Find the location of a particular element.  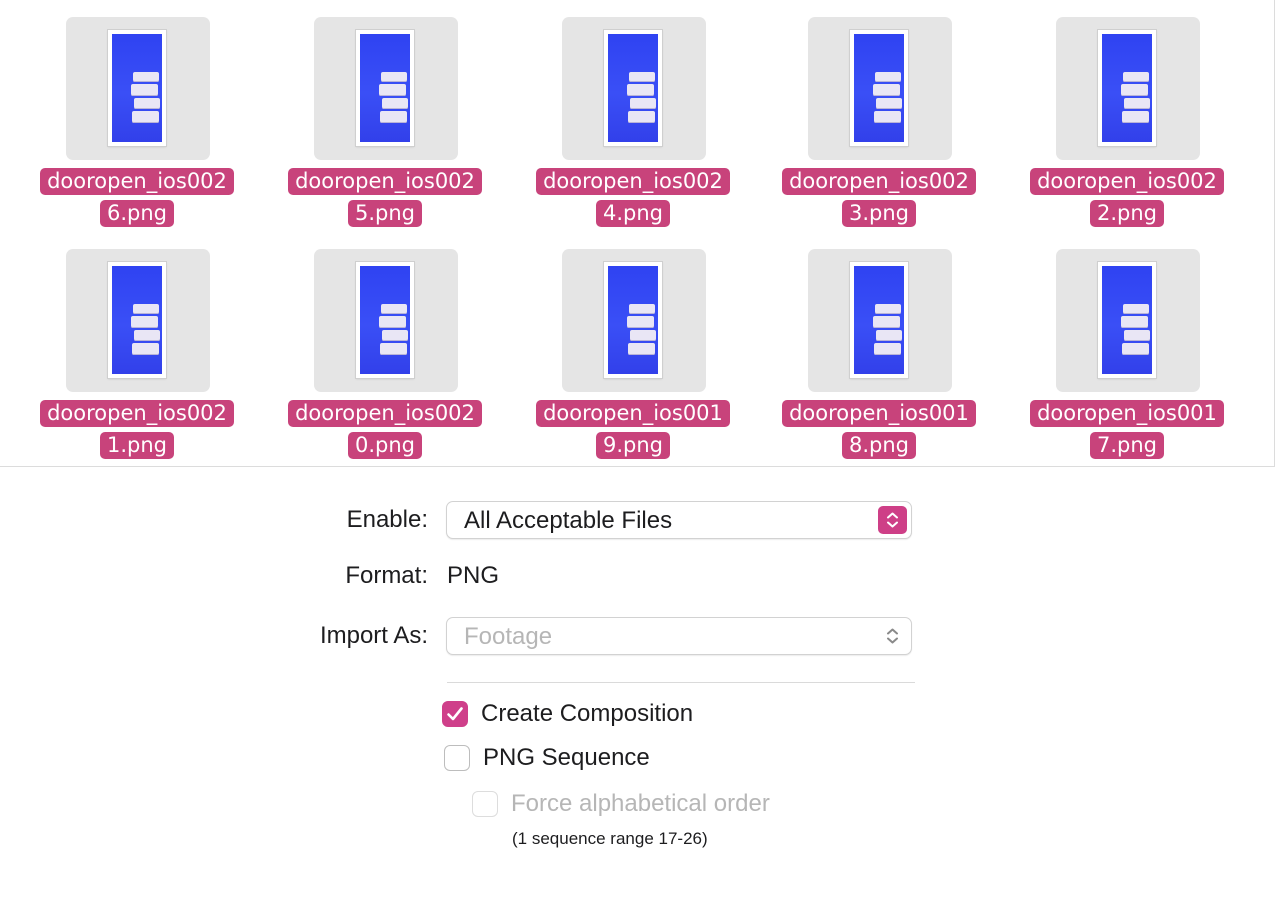

format-value: PNG is located at coordinates (473, 575).